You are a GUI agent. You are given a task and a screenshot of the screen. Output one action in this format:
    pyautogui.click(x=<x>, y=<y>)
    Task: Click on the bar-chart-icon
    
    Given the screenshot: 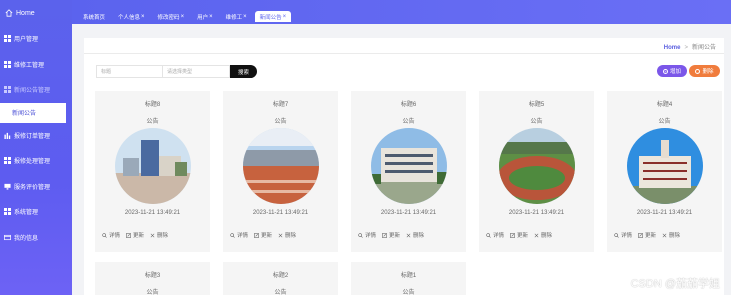 What is the action you would take?
    pyautogui.click(x=7, y=135)
    